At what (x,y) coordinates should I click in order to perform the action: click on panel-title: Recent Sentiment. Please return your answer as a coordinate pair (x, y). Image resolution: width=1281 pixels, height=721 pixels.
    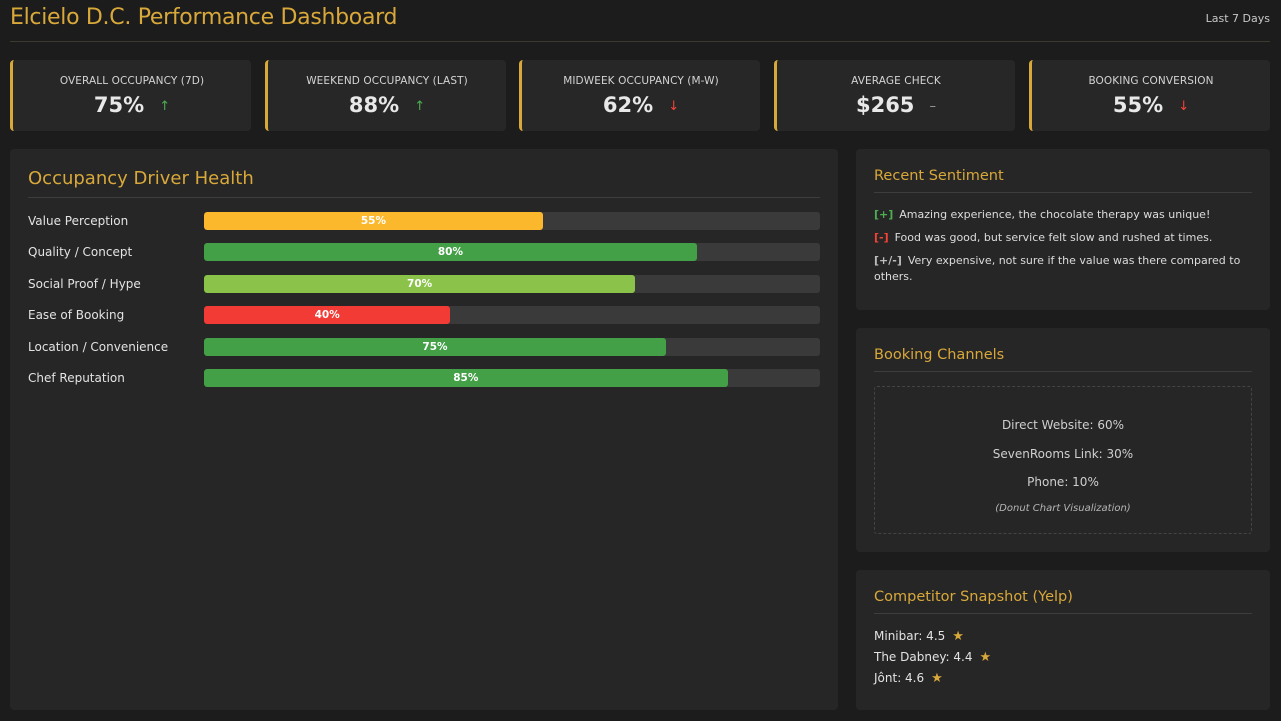
    Looking at the image, I should click on (939, 176).